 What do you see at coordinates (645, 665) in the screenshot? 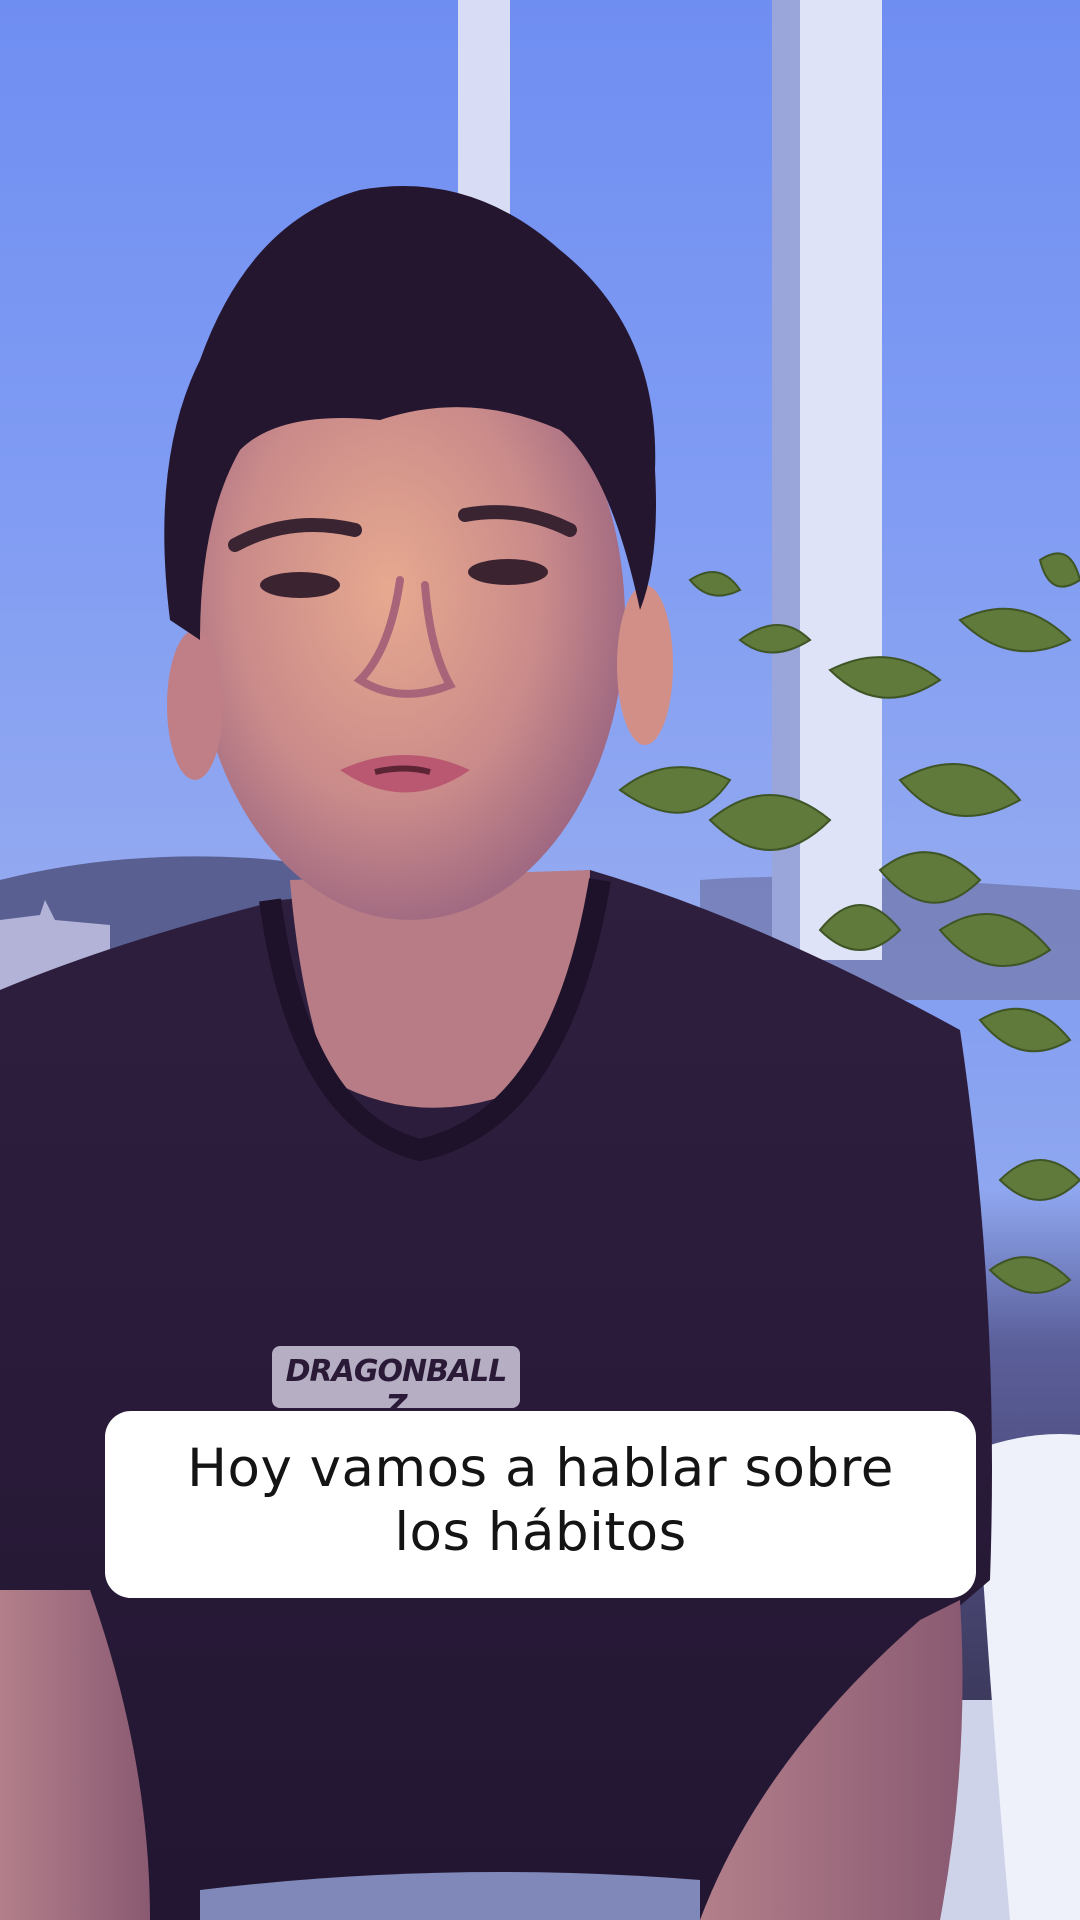
I see `right-ear` at bounding box center [645, 665].